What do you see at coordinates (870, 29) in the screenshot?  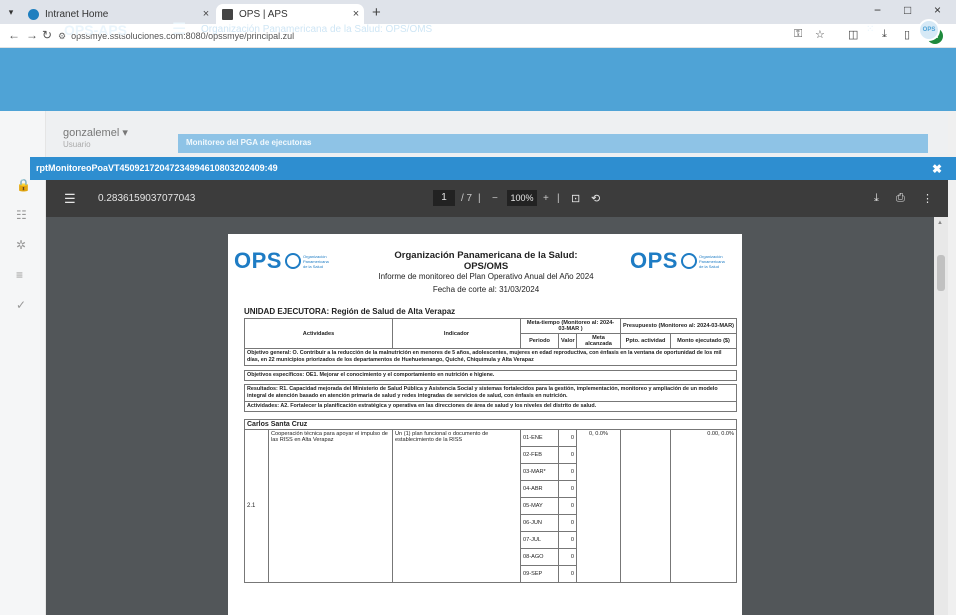 I see `apps-grid-icon: ⁙` at bounding box center [870, 29].